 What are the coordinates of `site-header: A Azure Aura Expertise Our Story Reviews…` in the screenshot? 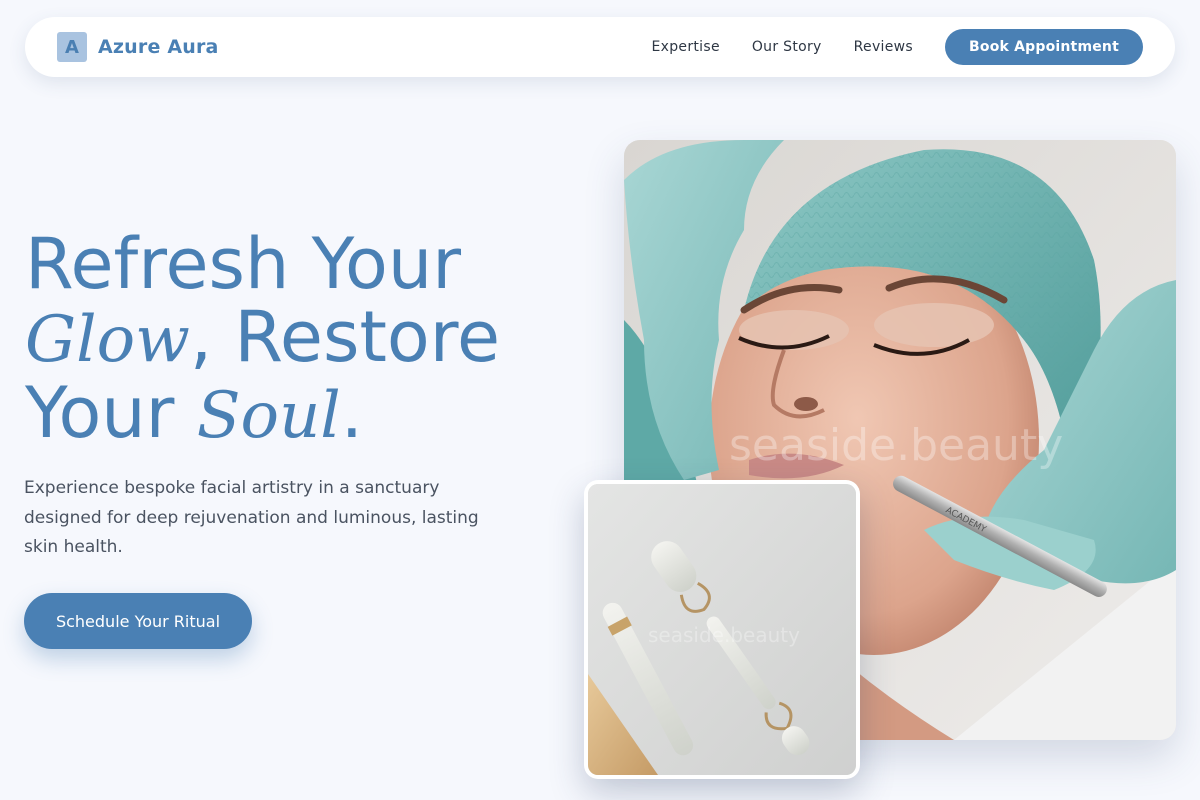 It's located at (600, 47).